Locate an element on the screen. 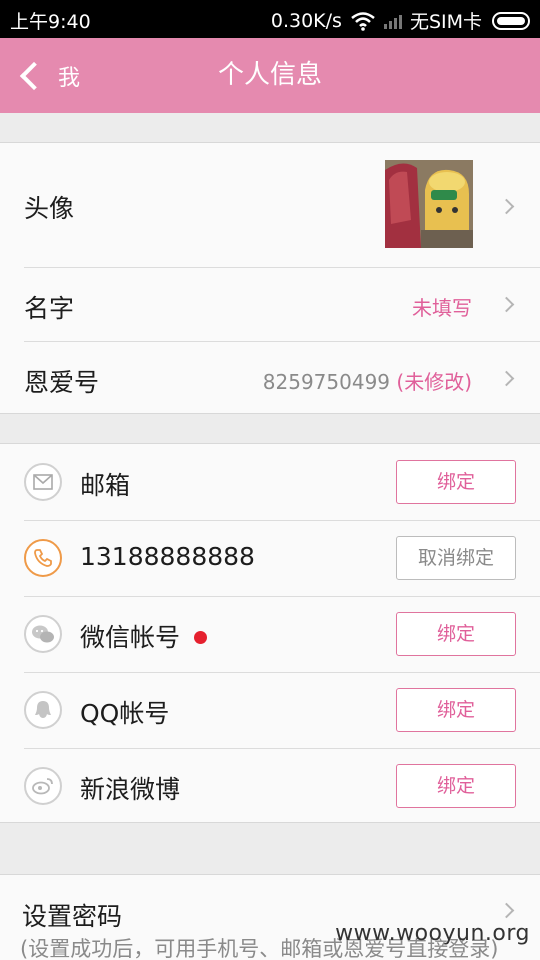 The image size is (540, 960). bind-weibo-button: 绑定 is located at coordinates (456, 786).